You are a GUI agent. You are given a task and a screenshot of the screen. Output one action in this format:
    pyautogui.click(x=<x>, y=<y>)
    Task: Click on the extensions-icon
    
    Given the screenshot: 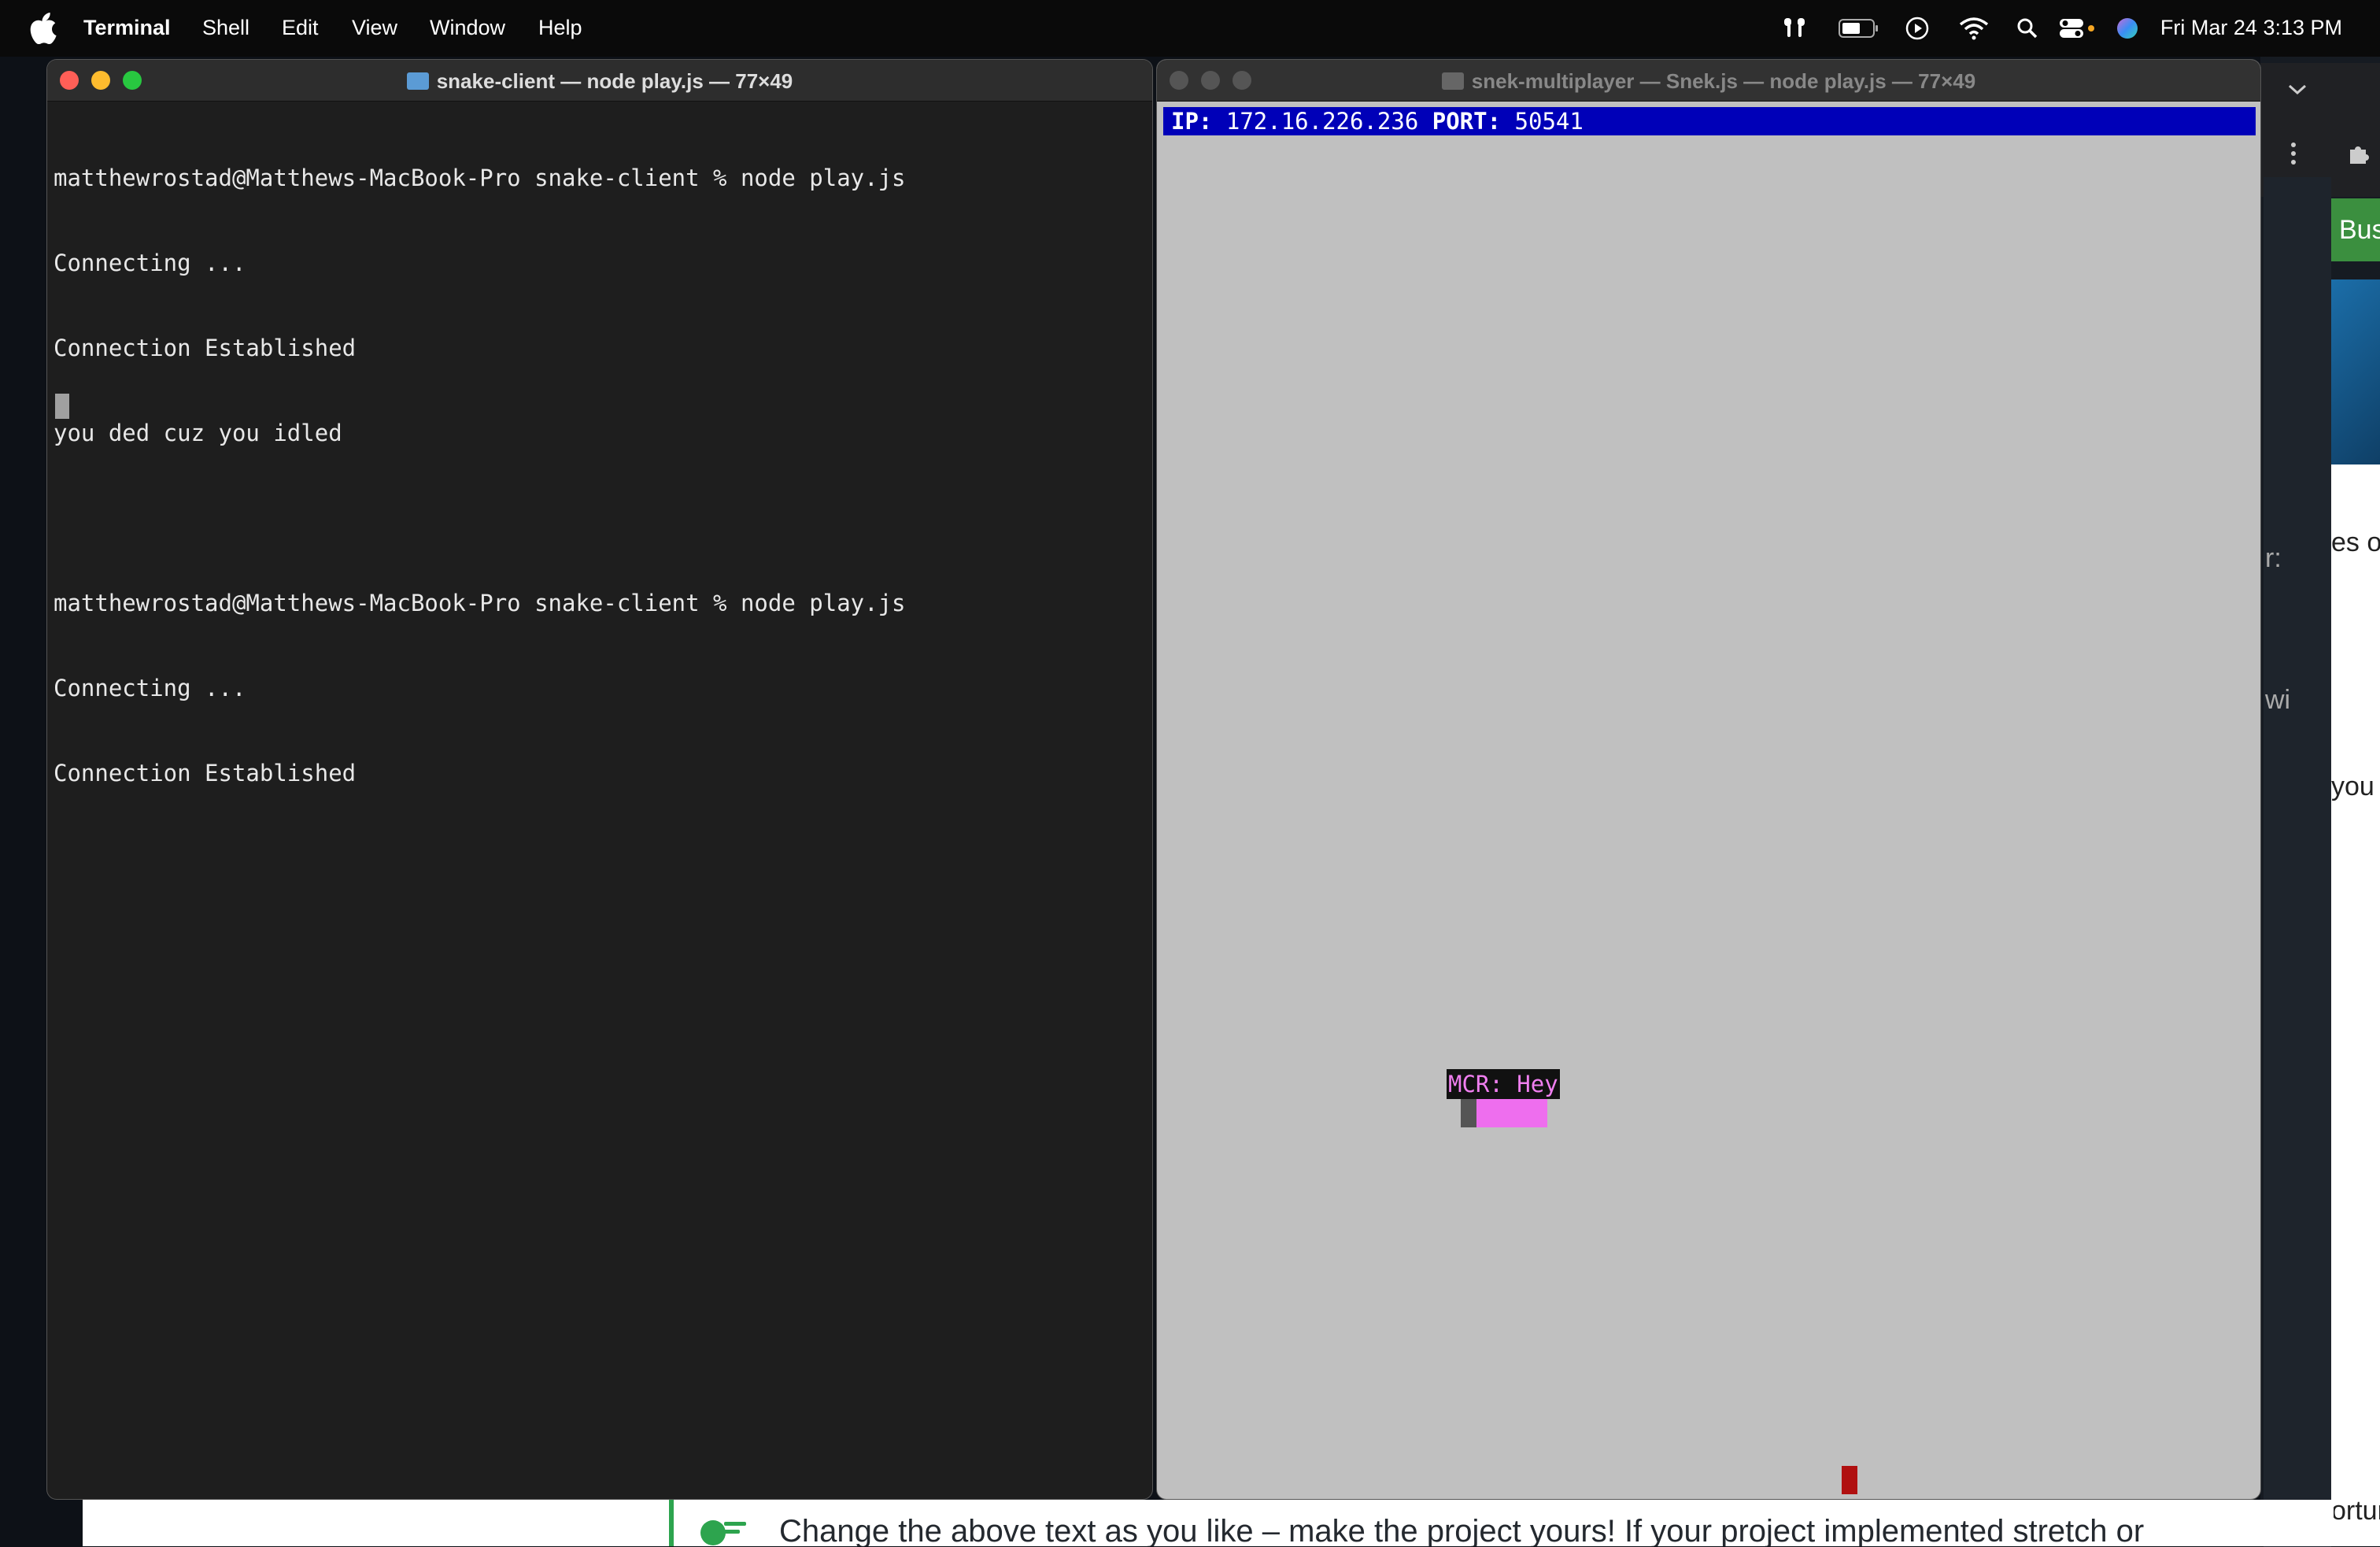 What is the action you would take?
    pyautogui.click(x=2359, y=153)
    